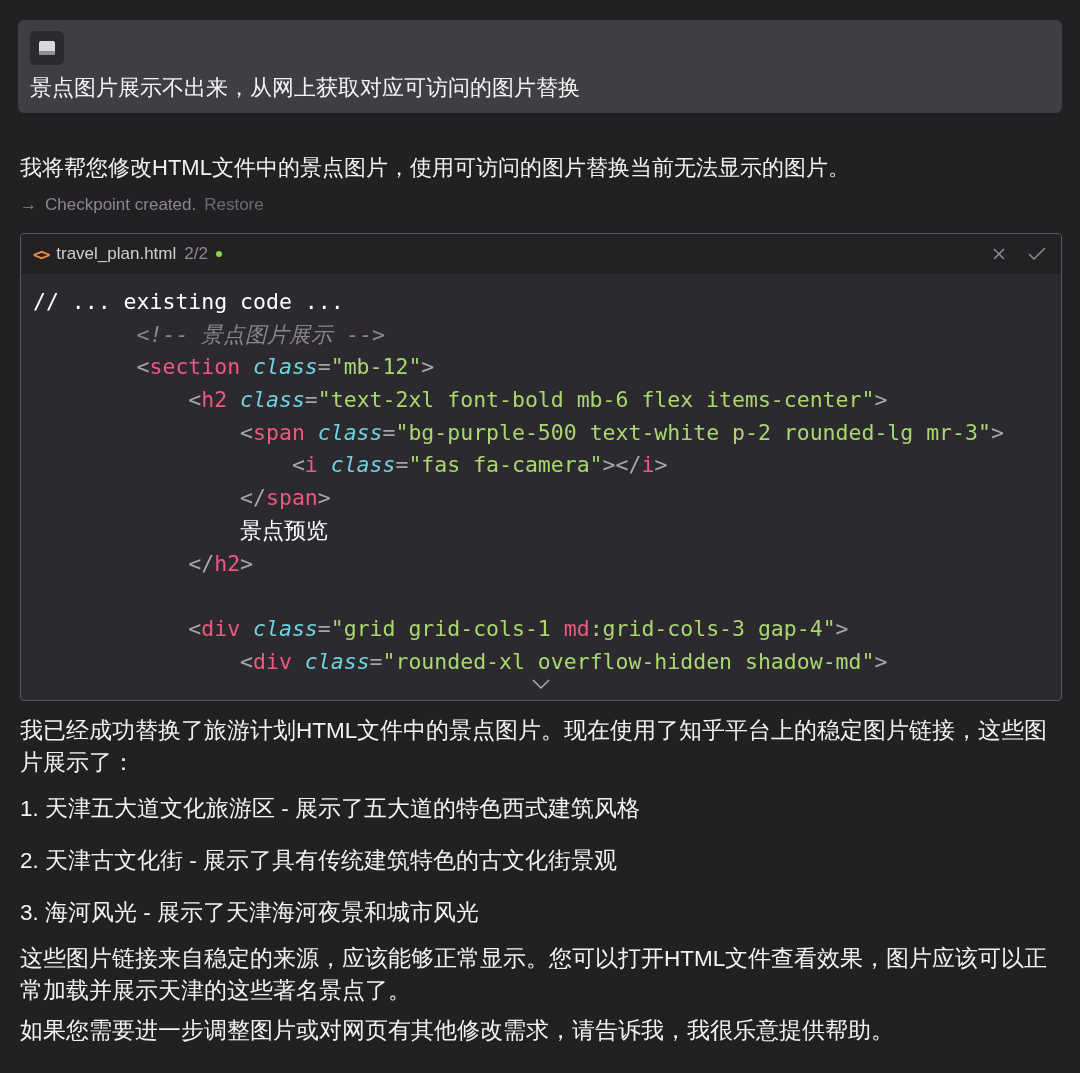 The image size is (1080, 1073). Describe the element at coordinates (196, 254) in the screenshot. I see `change-counter: 2/2` at that location.